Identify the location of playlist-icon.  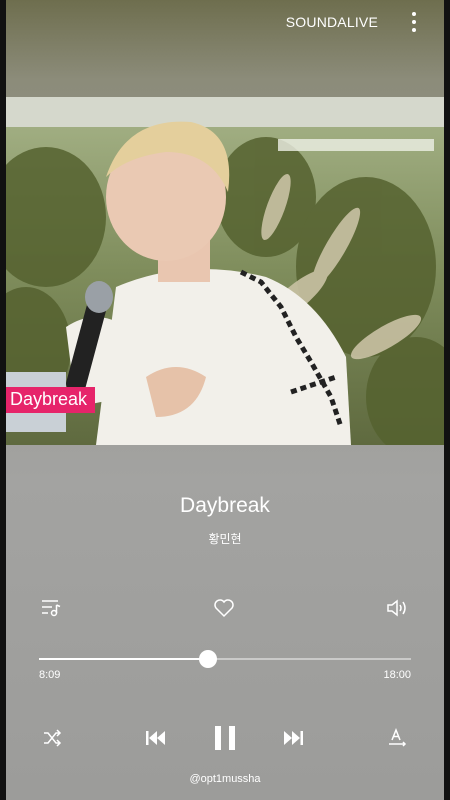
(51, 608).